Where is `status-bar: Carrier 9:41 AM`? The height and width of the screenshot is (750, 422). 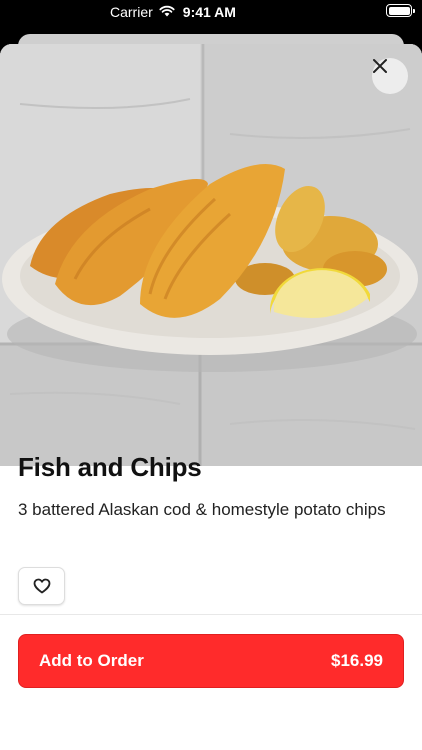 status-bar: Carrier 9:41 AM is located at coordinates (211, 12).